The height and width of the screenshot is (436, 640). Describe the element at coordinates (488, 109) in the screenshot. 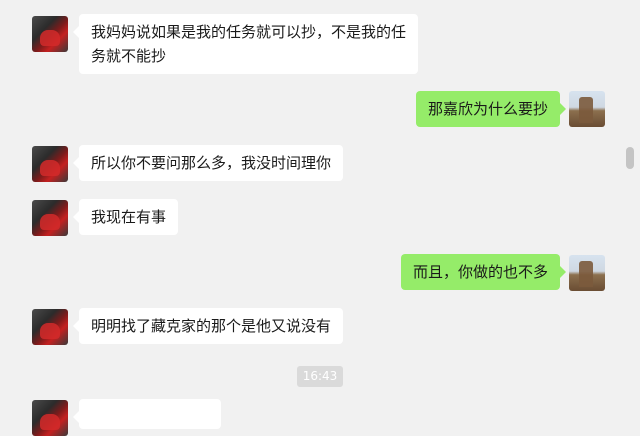

I see `message-text: 那嘉欣为什么要抄` at that location.